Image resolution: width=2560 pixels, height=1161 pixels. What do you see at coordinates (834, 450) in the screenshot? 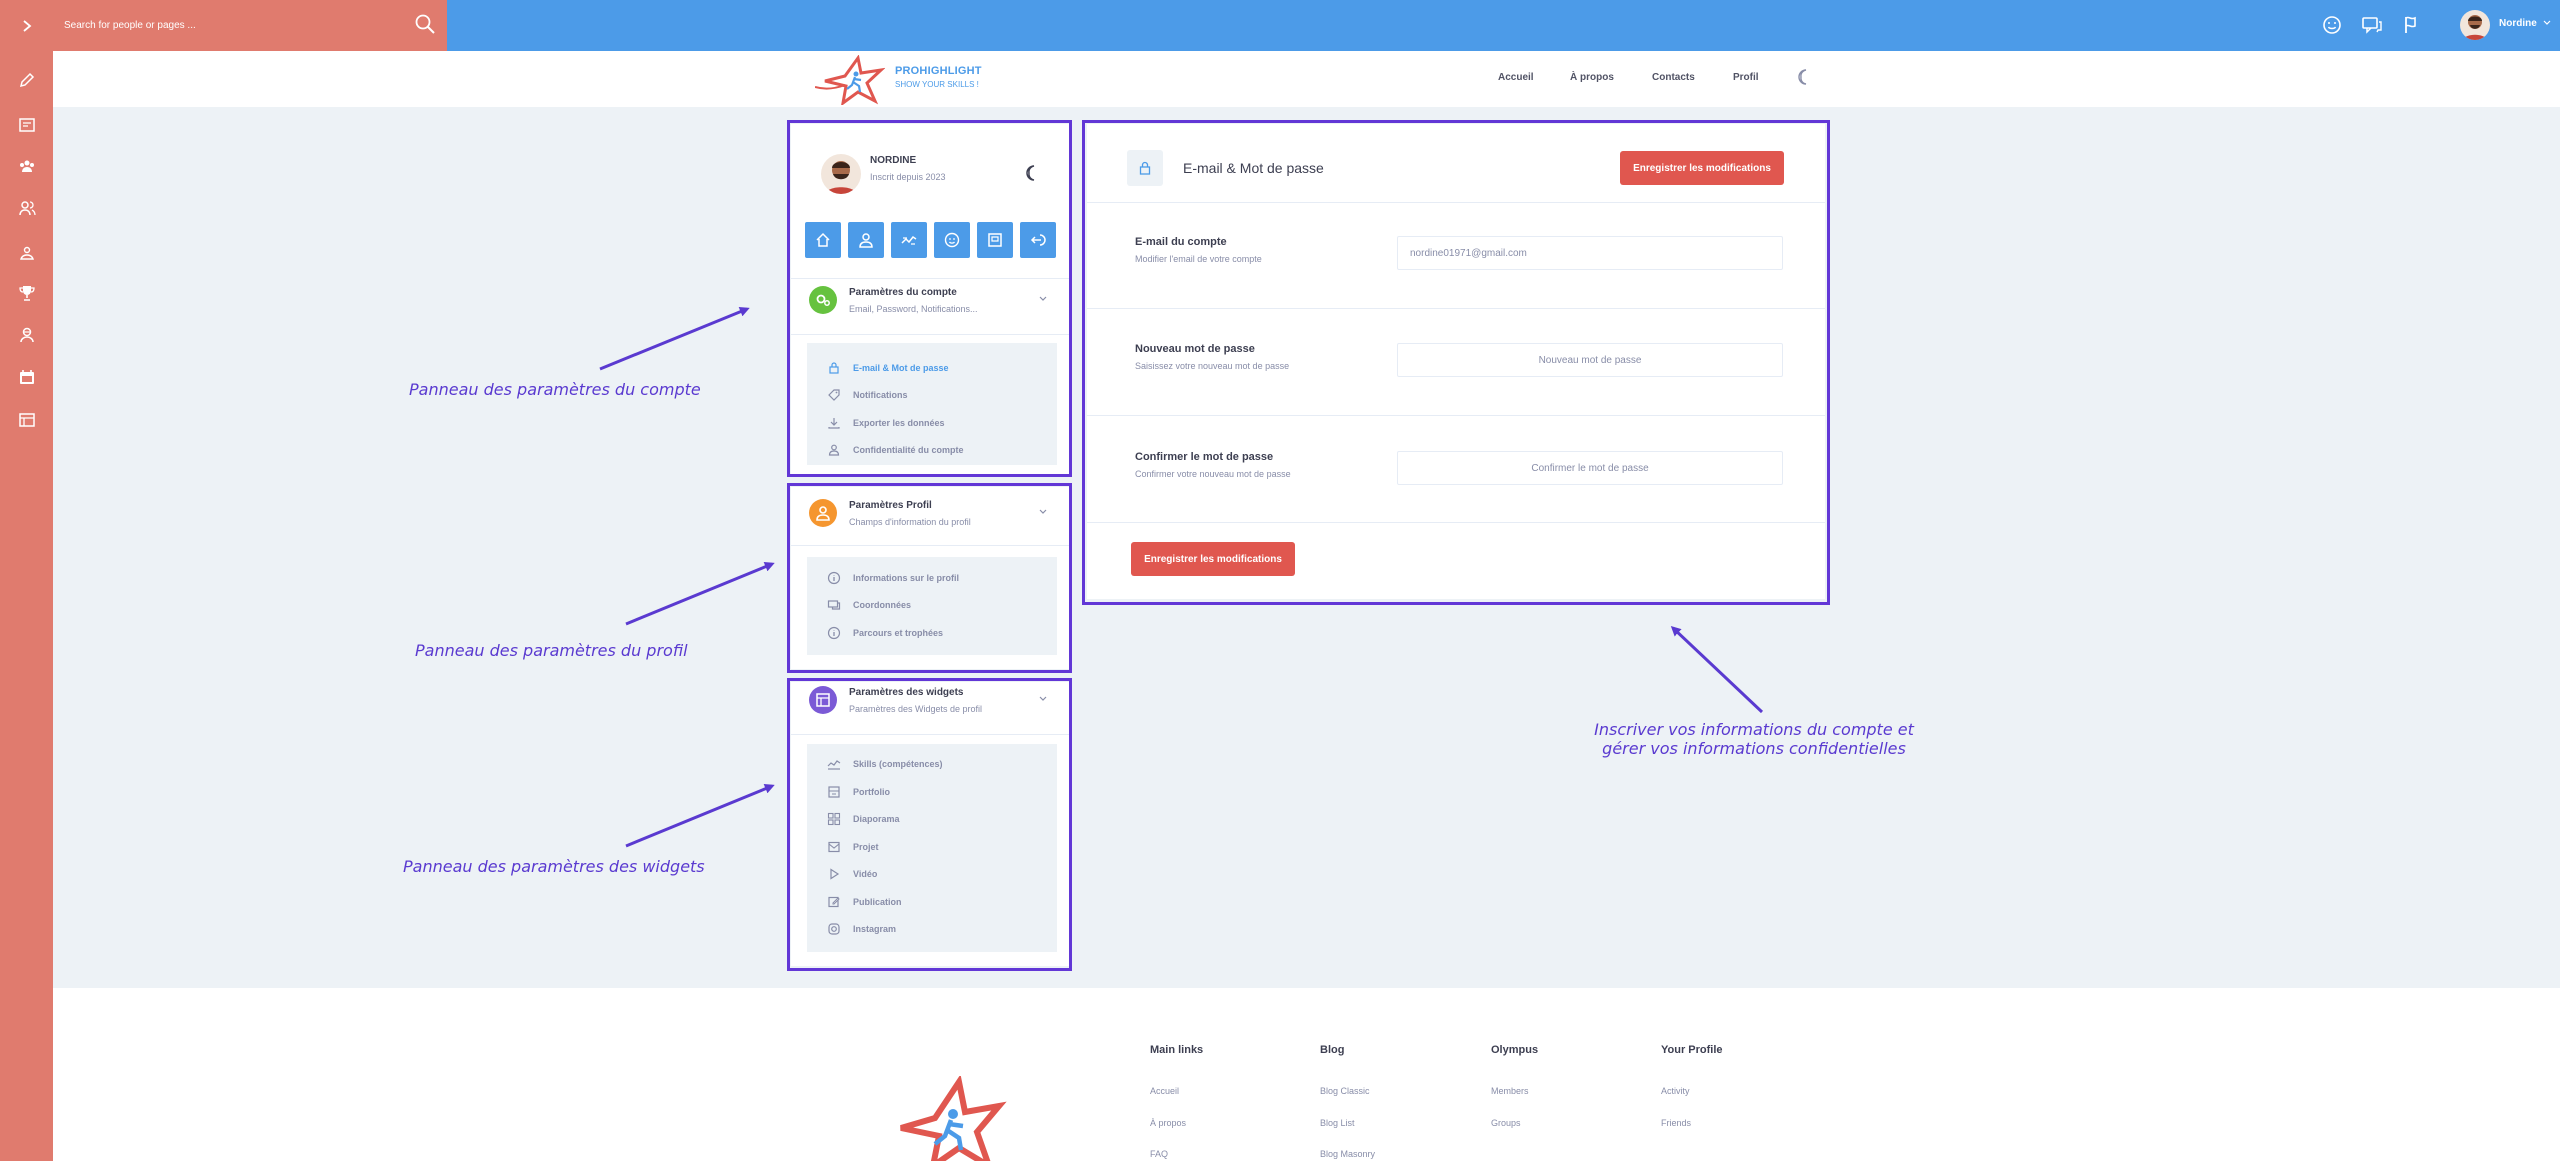
I see `user-icon` at bounding box center [834, 450].